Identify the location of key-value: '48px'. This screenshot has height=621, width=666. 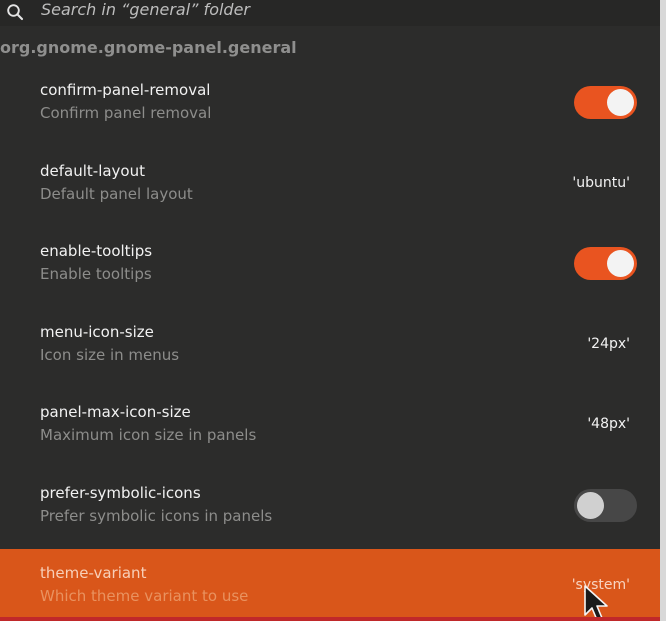
(608, 424).